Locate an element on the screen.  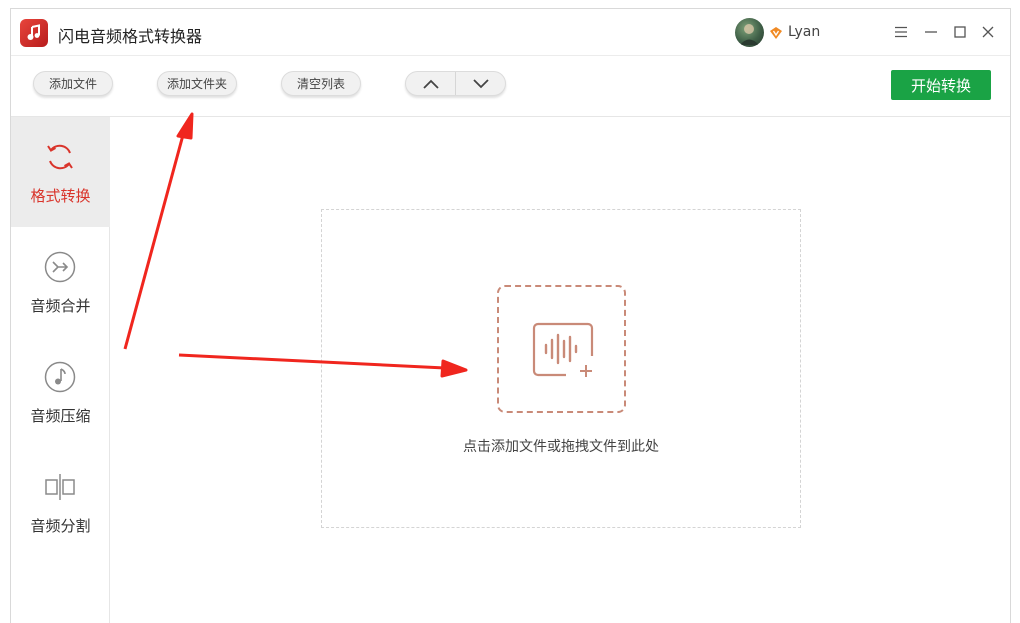
start-convert-button: 开始转换 is located at coordinates (941, 85).